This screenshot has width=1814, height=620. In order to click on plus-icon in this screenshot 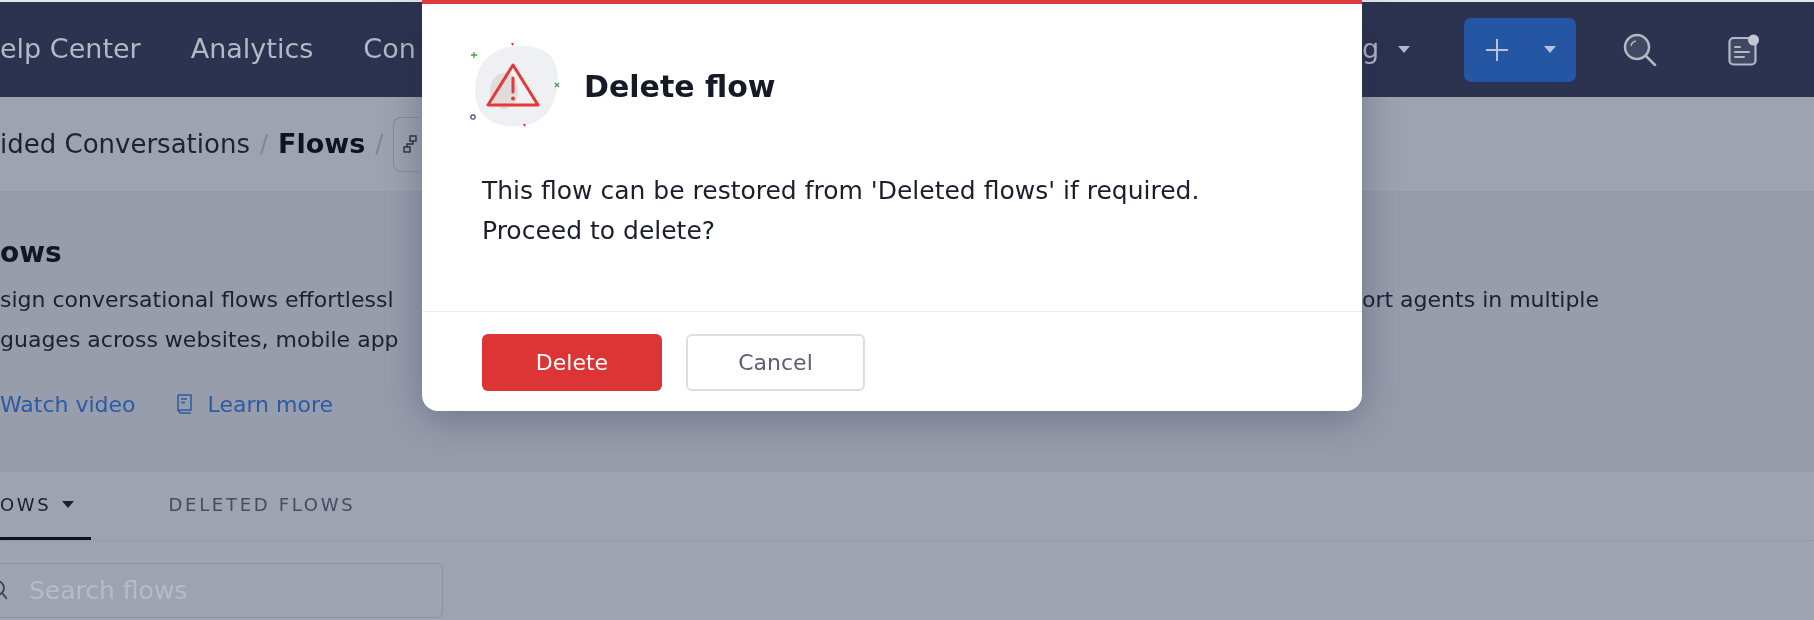, I will do `click(1497, 49)`.